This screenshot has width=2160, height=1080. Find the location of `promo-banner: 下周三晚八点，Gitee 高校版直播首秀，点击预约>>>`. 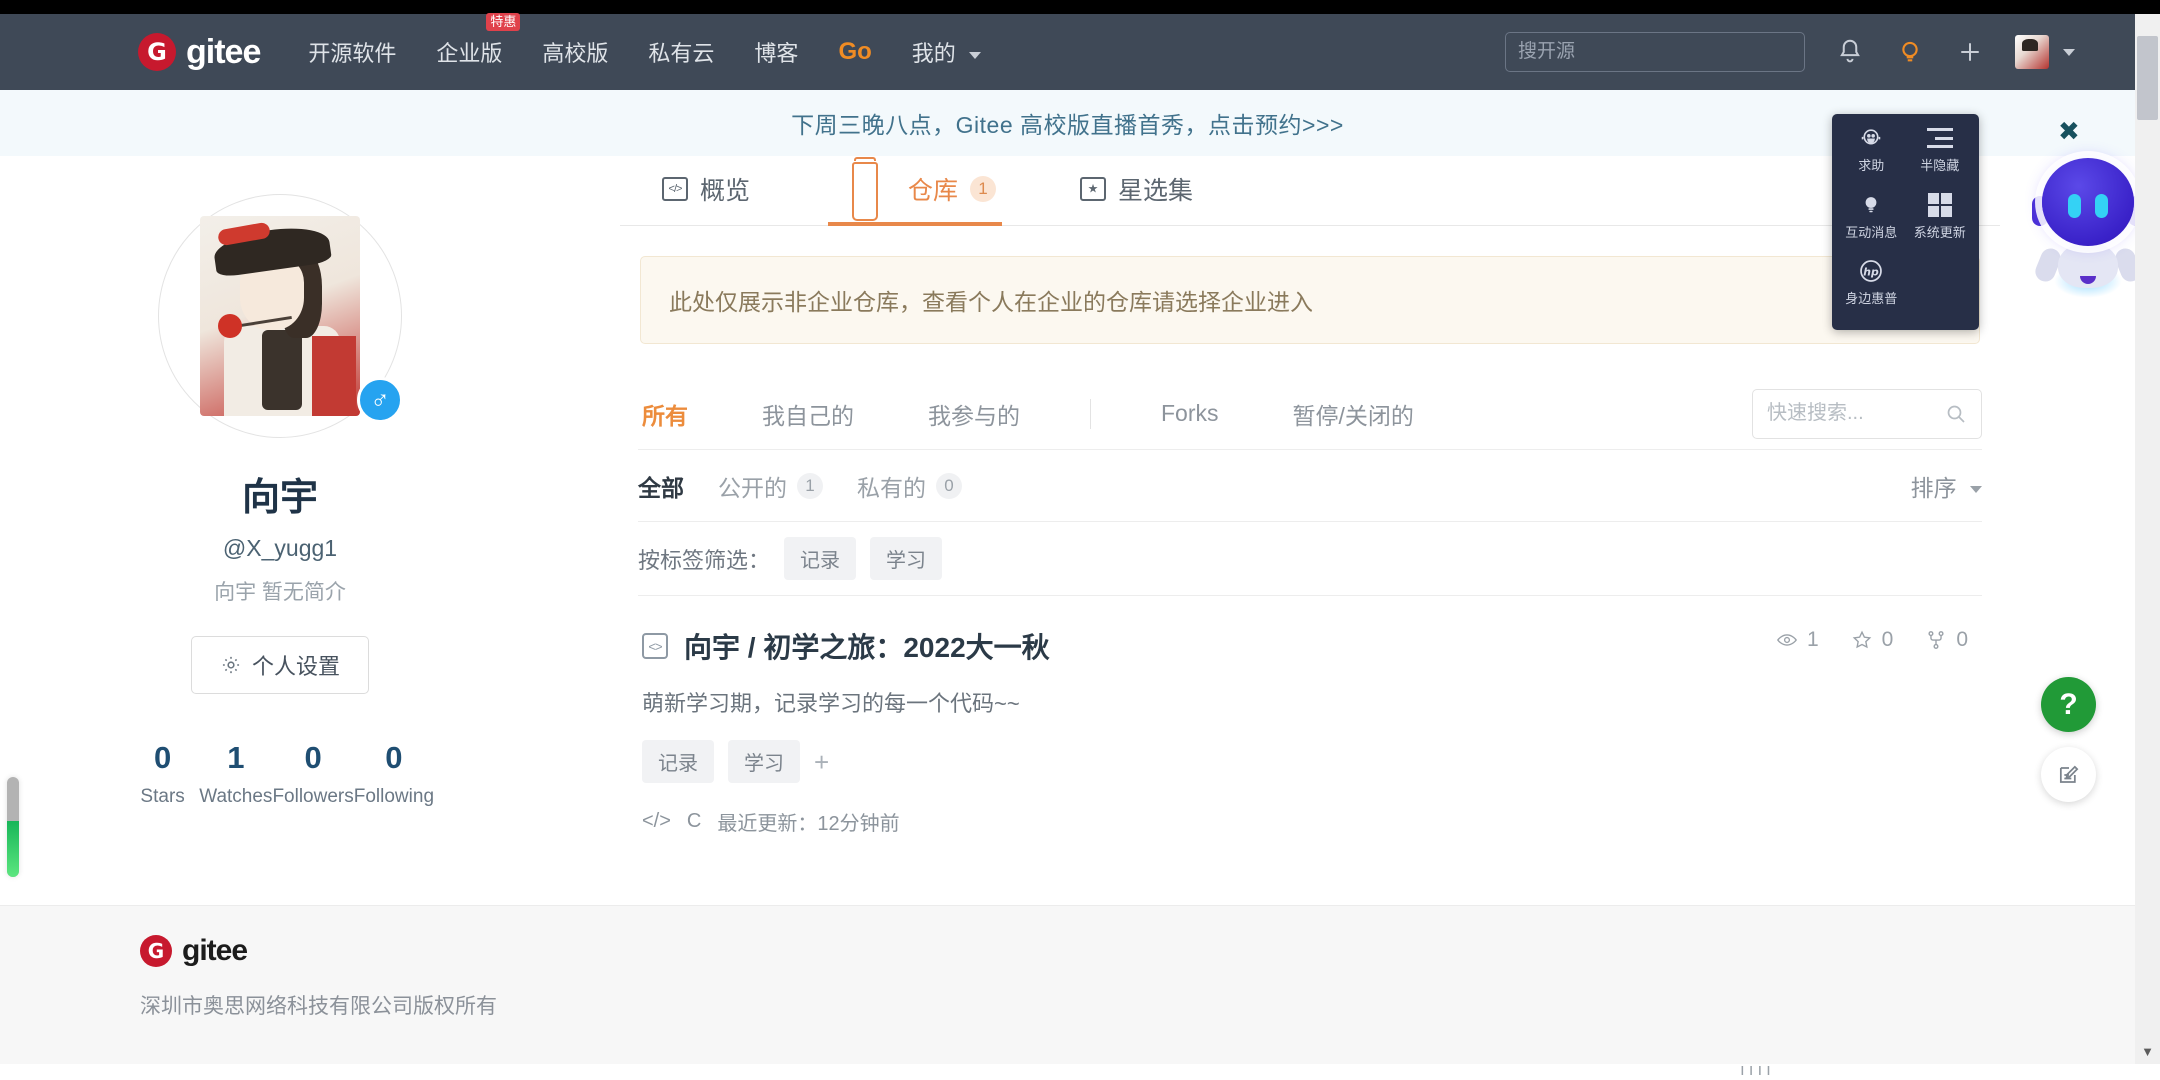

promo-banner: 下周三晚八点，Gitee 高校版直播首秀，点击预约>>> is located at coordinates (1067, 123).